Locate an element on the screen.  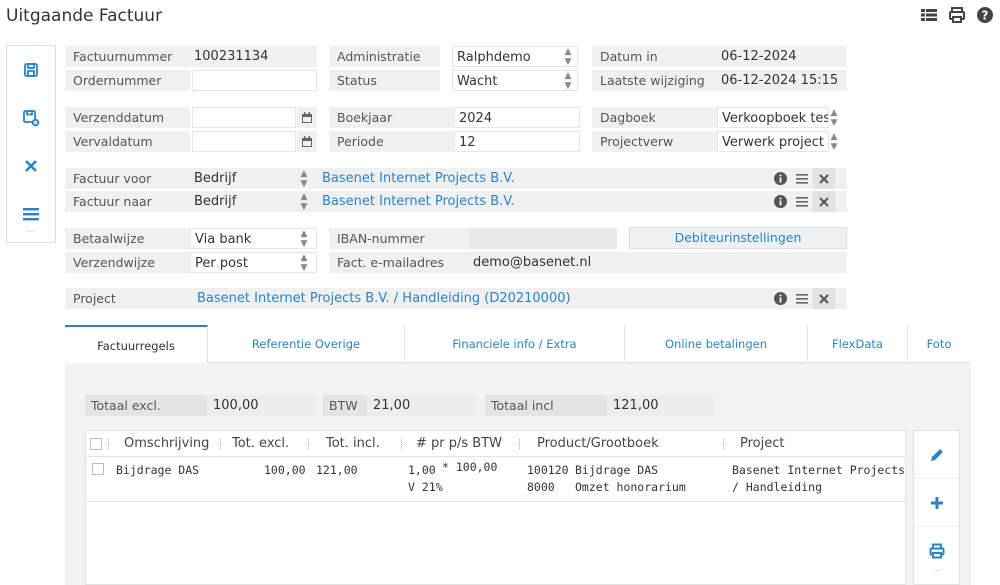
factuur-voor-label: Factuur voor is located at coordinates (127, 178).